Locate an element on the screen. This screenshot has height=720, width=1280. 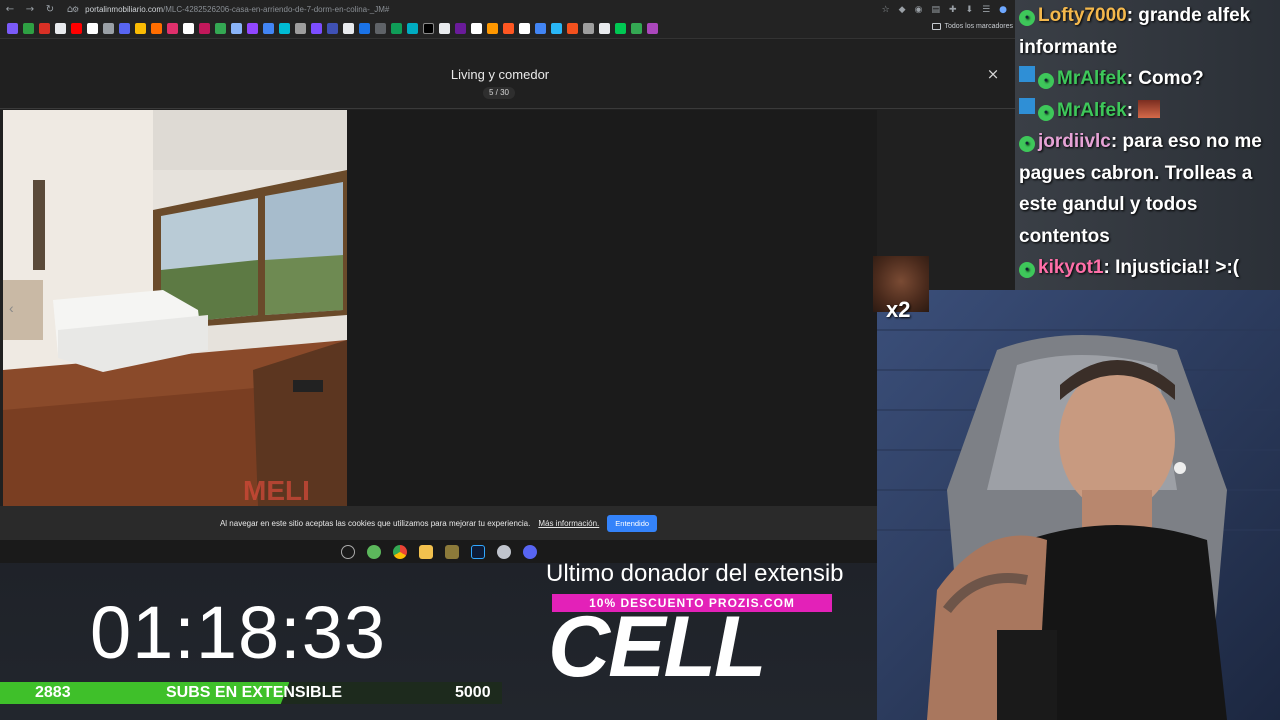
subathon-timer: 01:18:33 is located at coordinates (238, 632).